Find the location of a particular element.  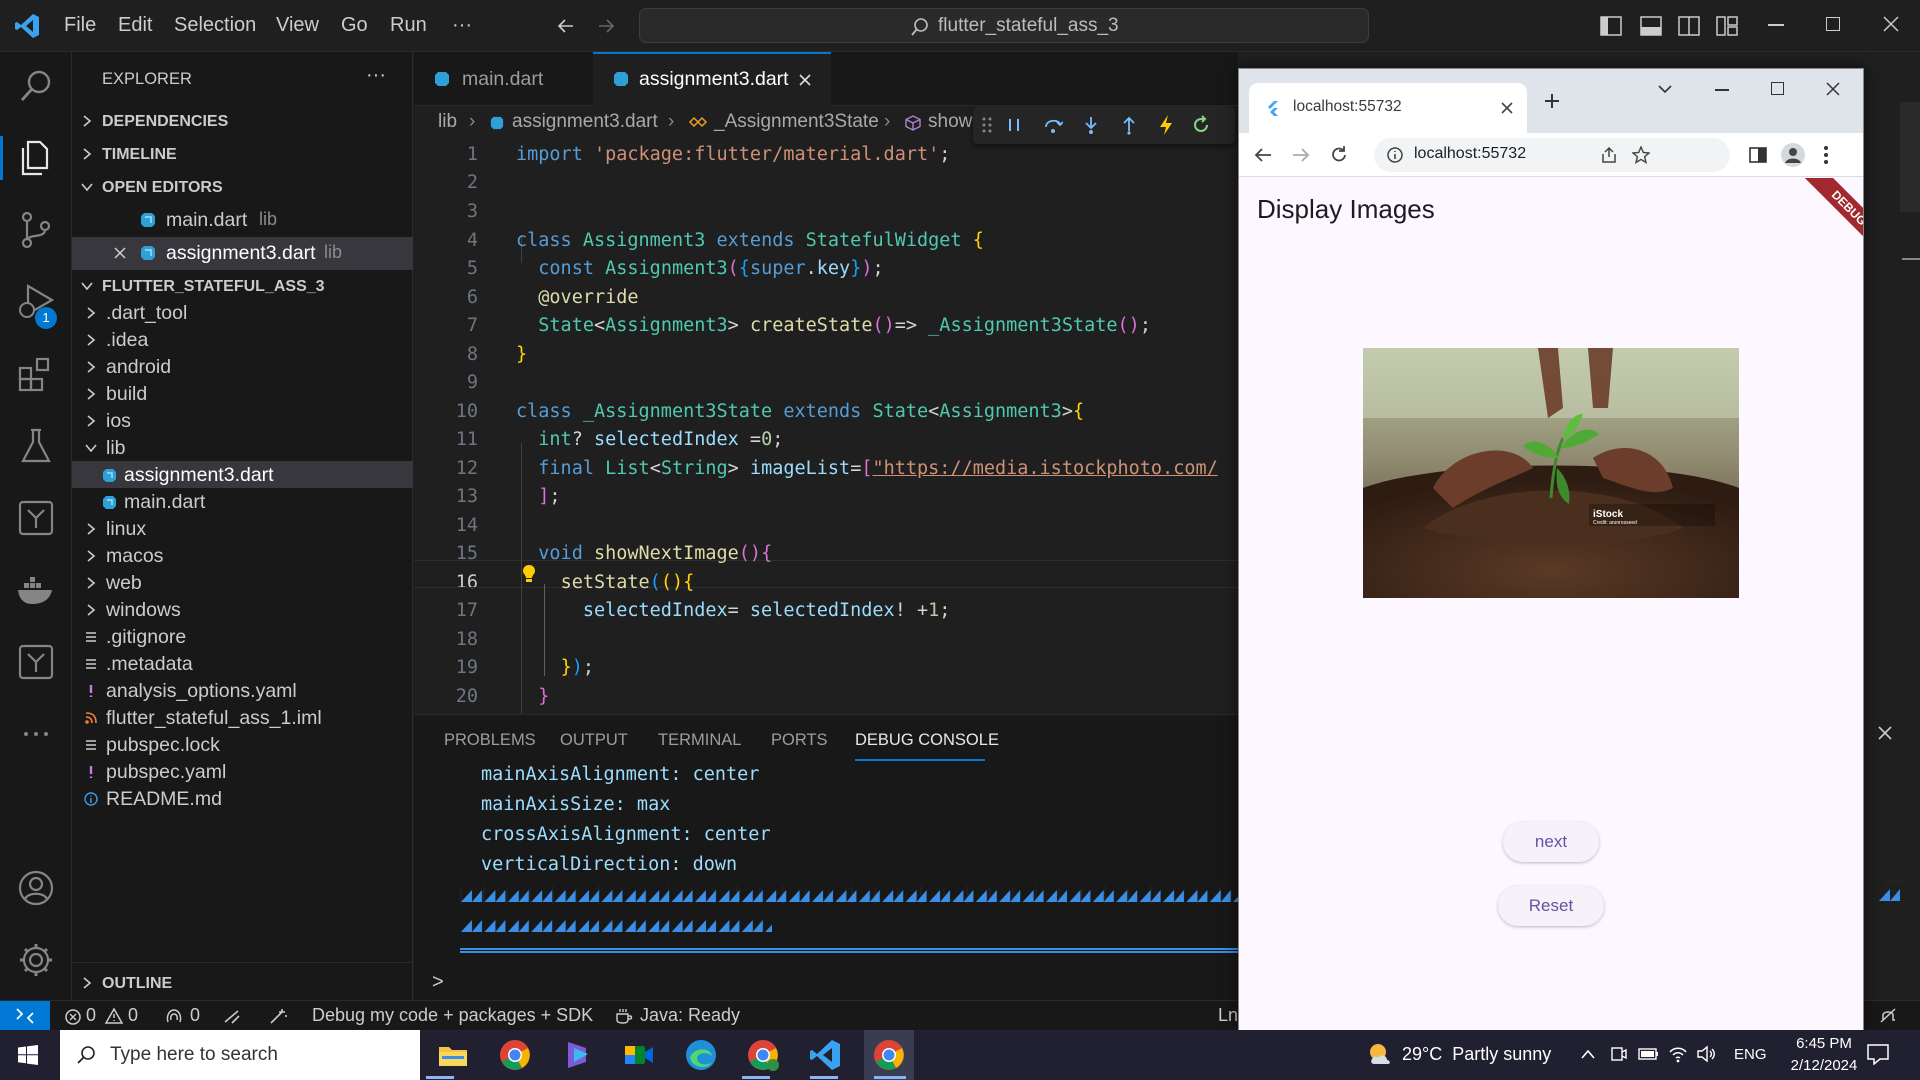

copilot-icon is located at coordinates (577, 1055).